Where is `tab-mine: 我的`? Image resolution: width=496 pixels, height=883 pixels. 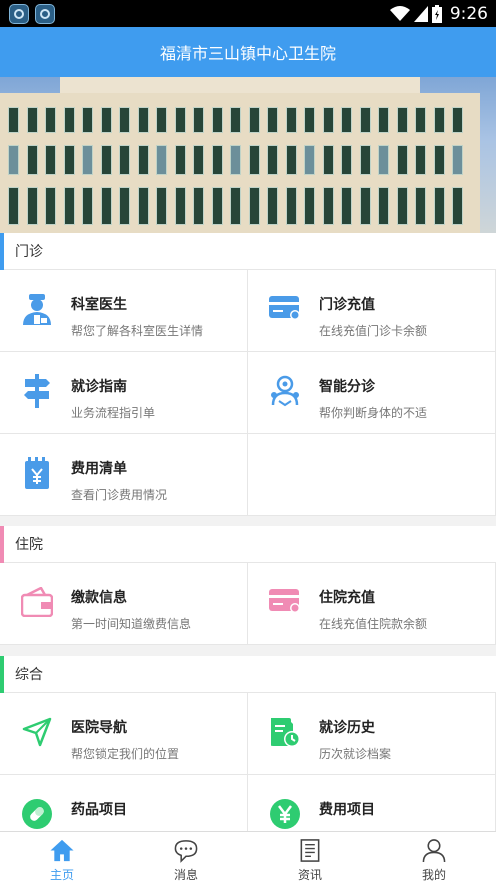
tab-mine: 我的 is located at coordinates (434, 857).